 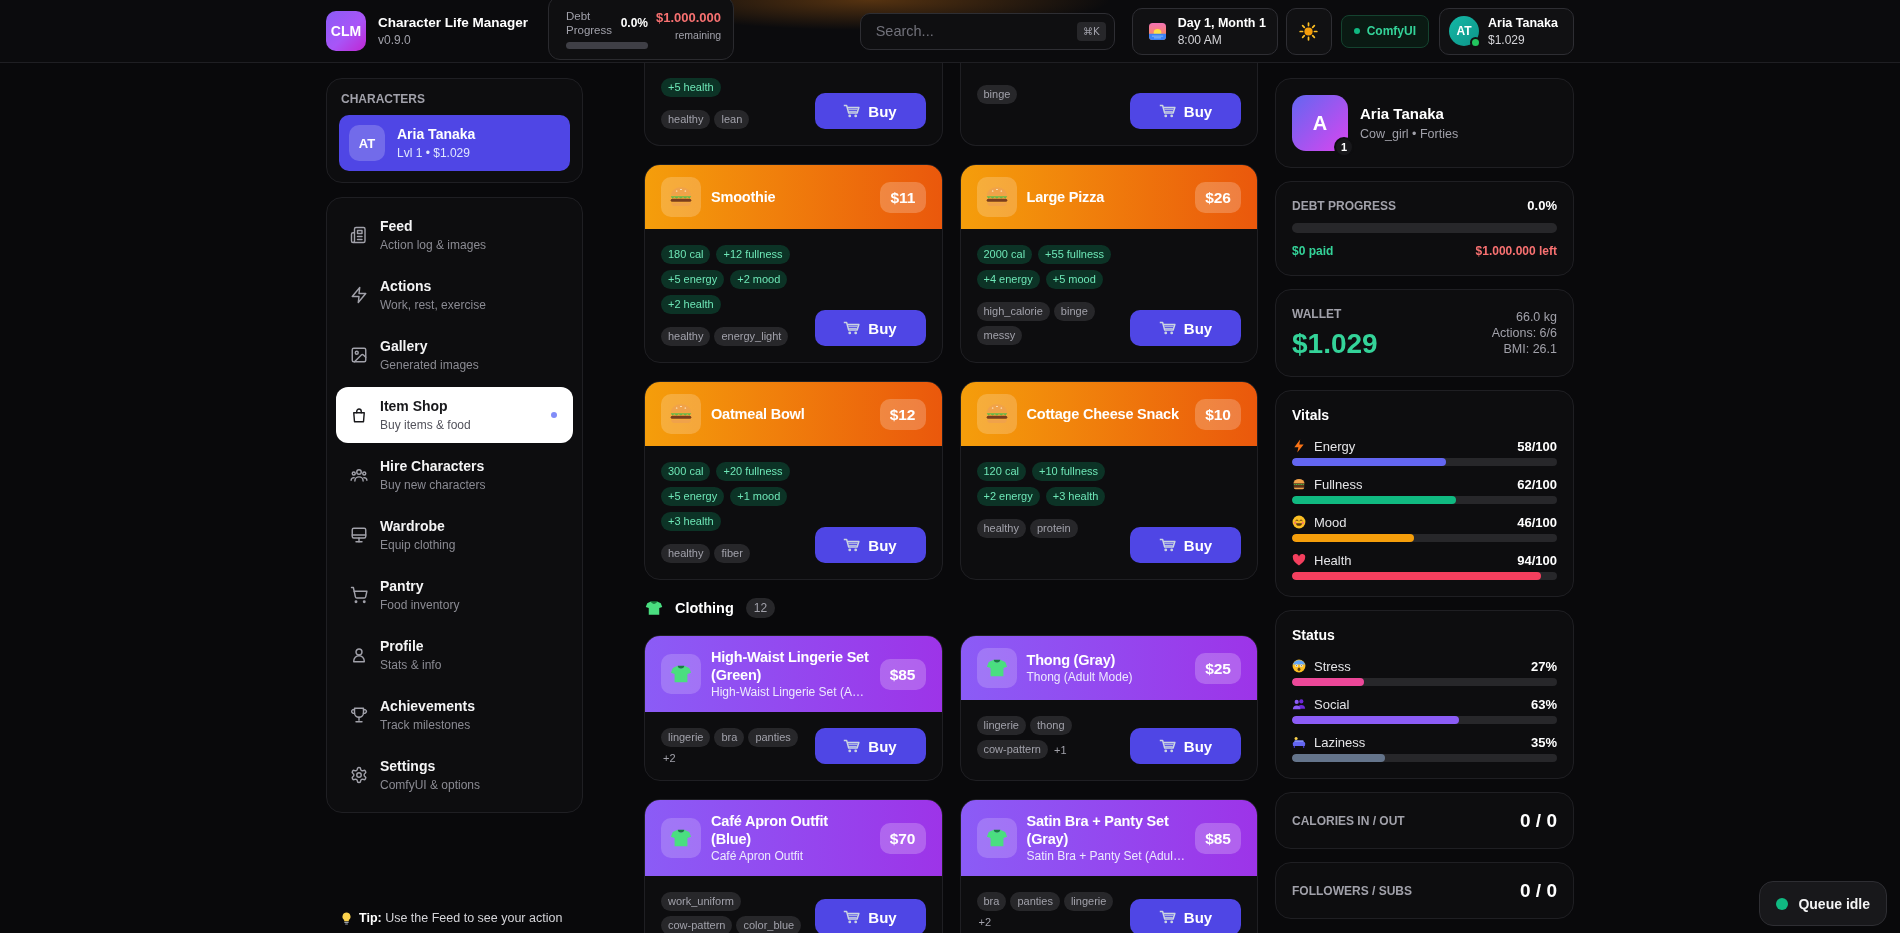 What do you see at coordinates (1402, 113) in the screenshot?
I see `profile-name: Aria Tanaka` at bounding box center [1402, 113].